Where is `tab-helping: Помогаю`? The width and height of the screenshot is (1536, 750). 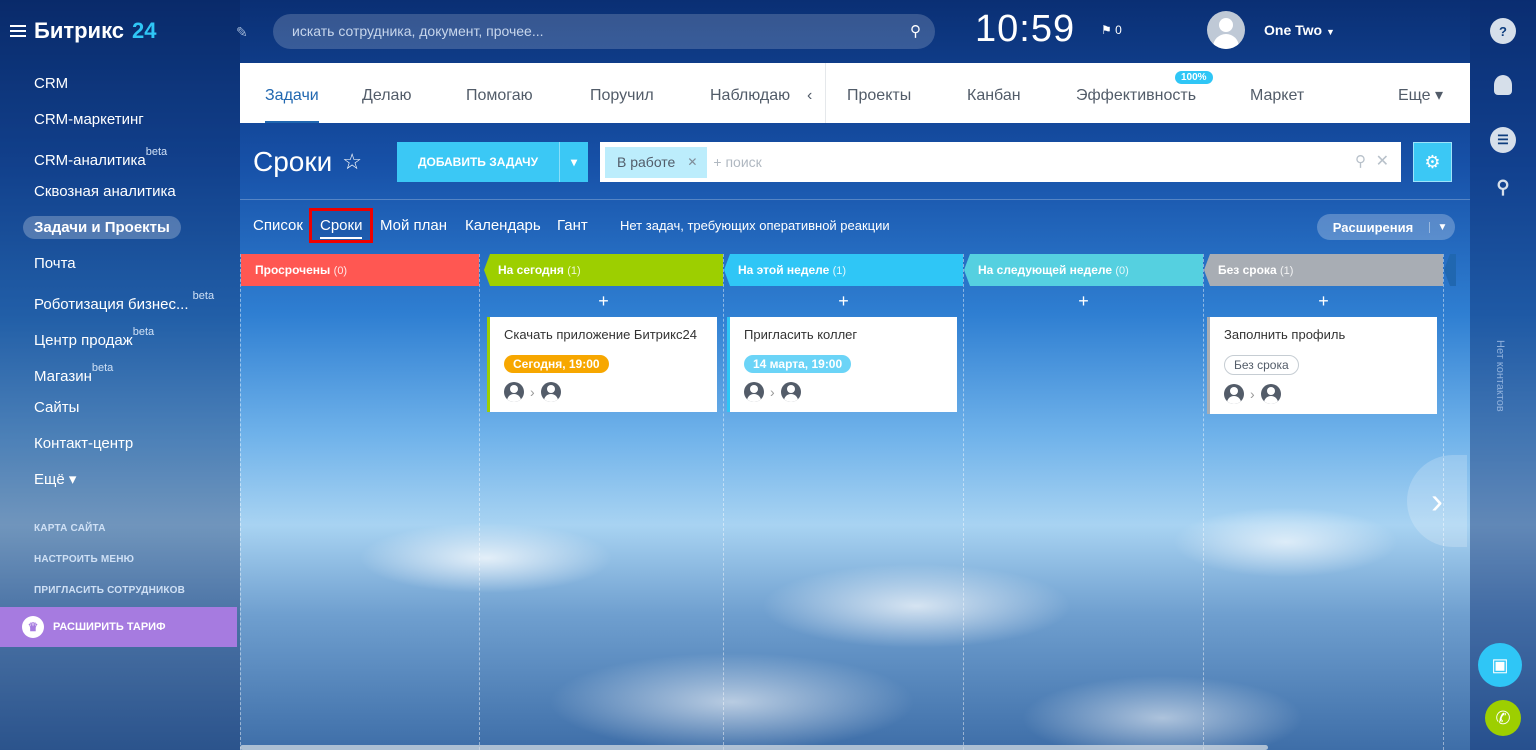 tab-helping: Помогаю is located at coordinates (499, 93).